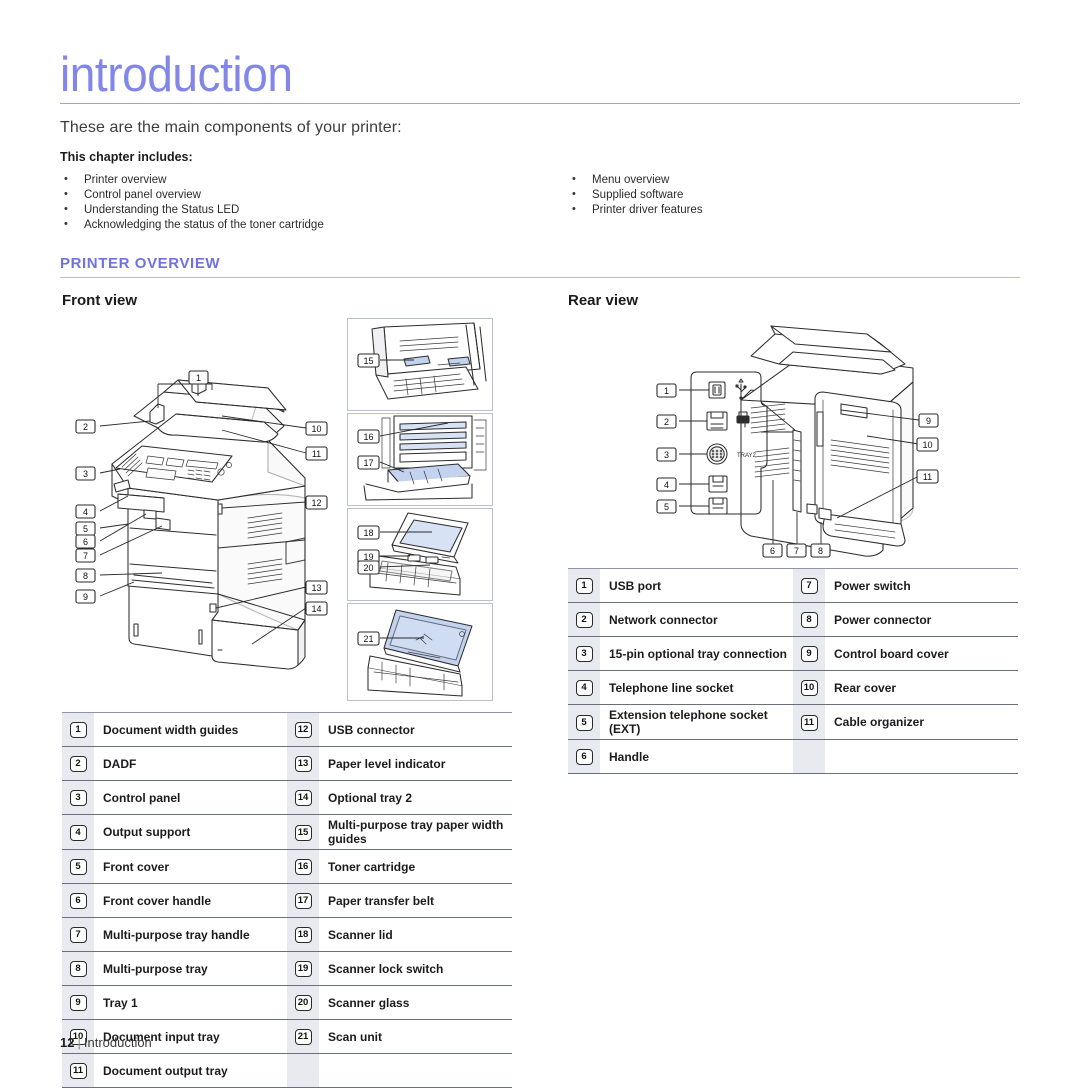 This screenshot has width=1080, height=1088. What do you see at coordinates (78, 764) in the screenshot?
I see `component-number-badge: 2` at bounding box center [78, 764].